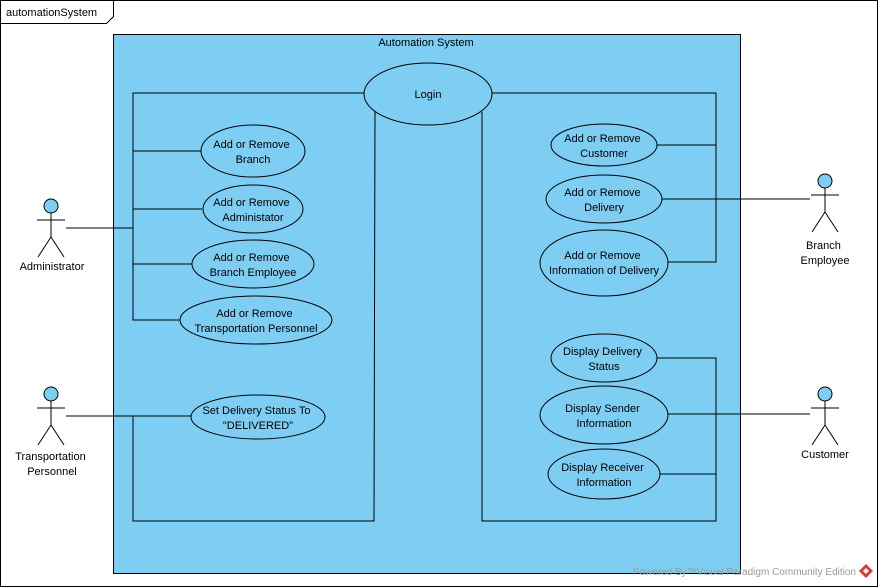  I want to click on actor-label: Customer, so click(825, 455).